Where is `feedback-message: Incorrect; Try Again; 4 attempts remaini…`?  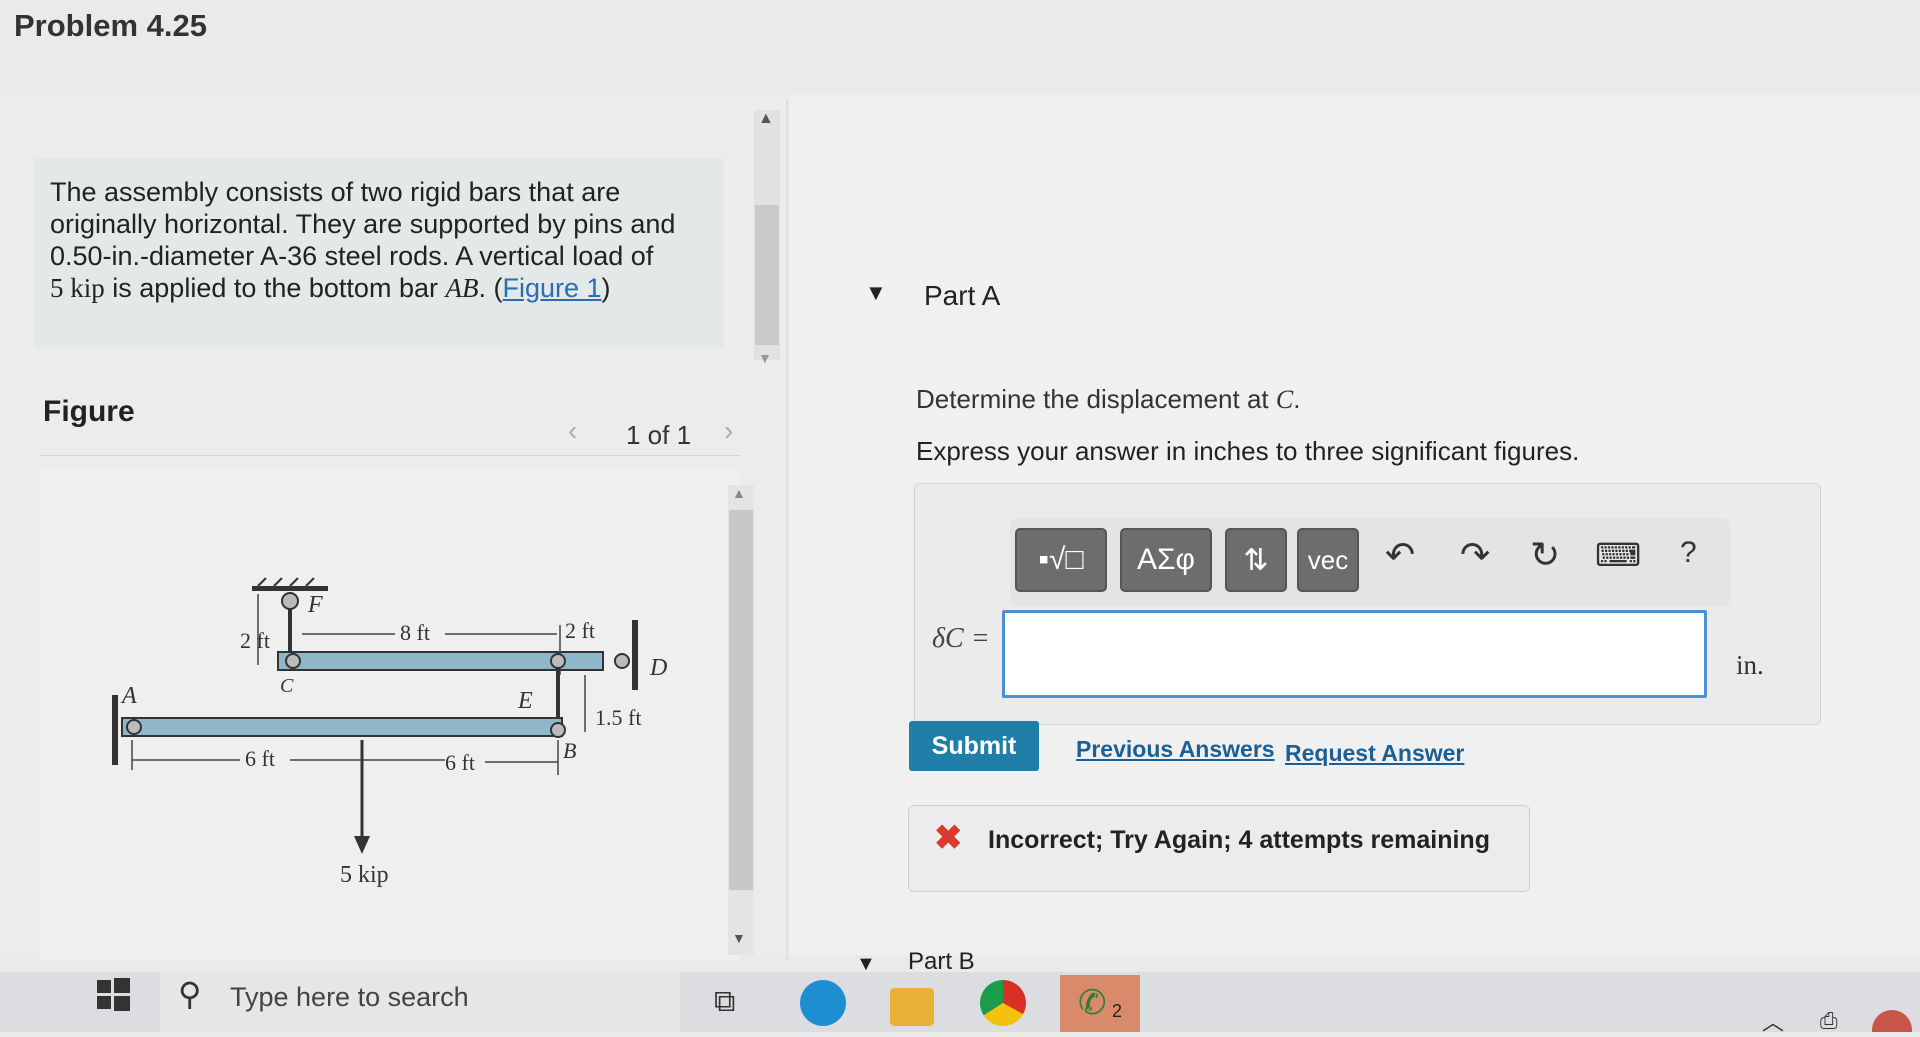
feedback-message: Incorrect; Try Again; 4 attempts remaini… is located at coordinates (1239, 840).